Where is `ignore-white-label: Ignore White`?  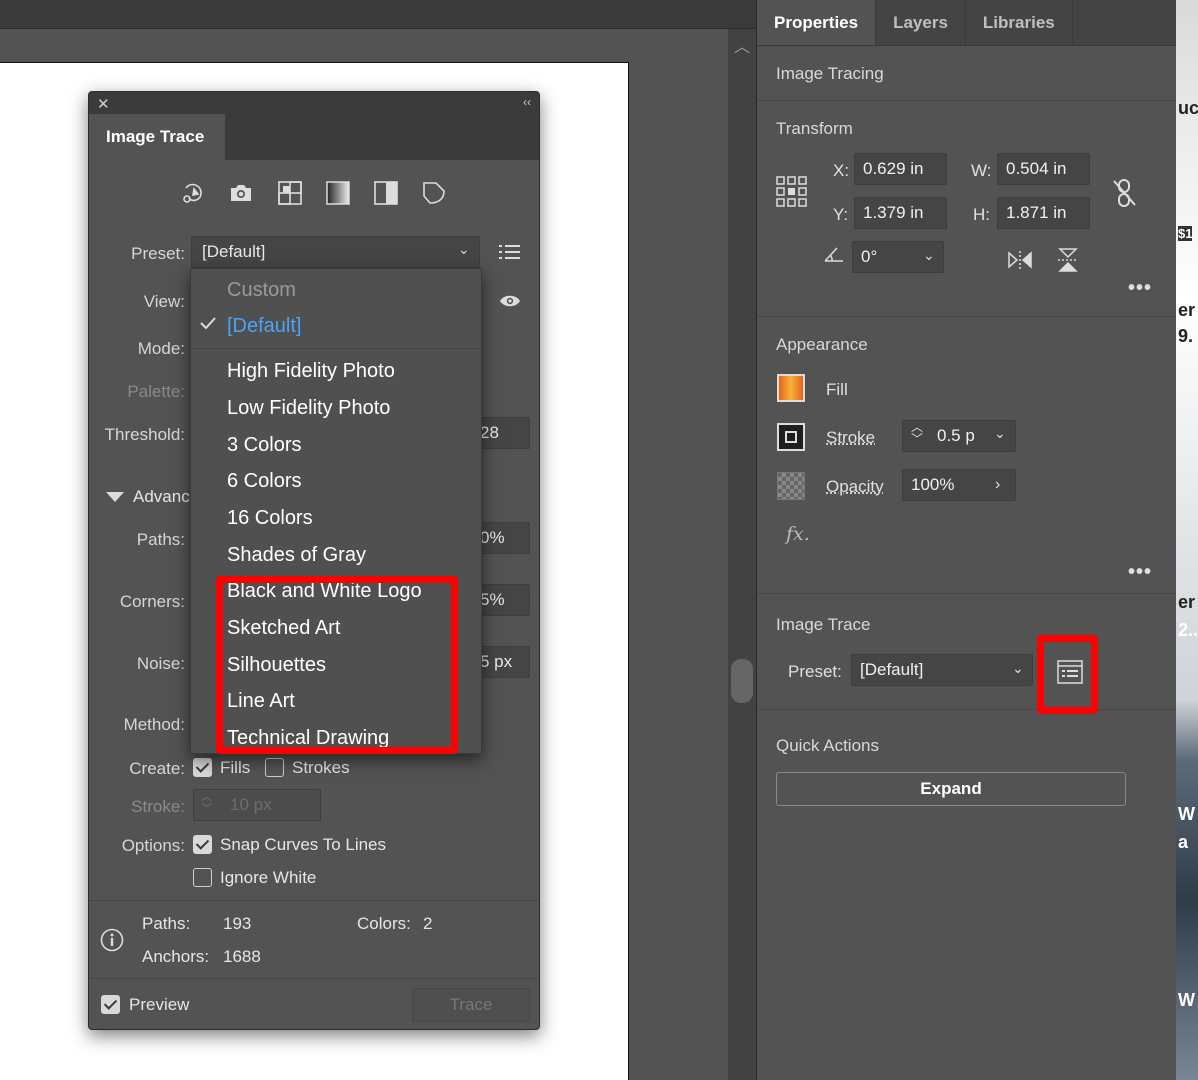
ignore-white-label: Ignore White is located at coordinates (268, 877).